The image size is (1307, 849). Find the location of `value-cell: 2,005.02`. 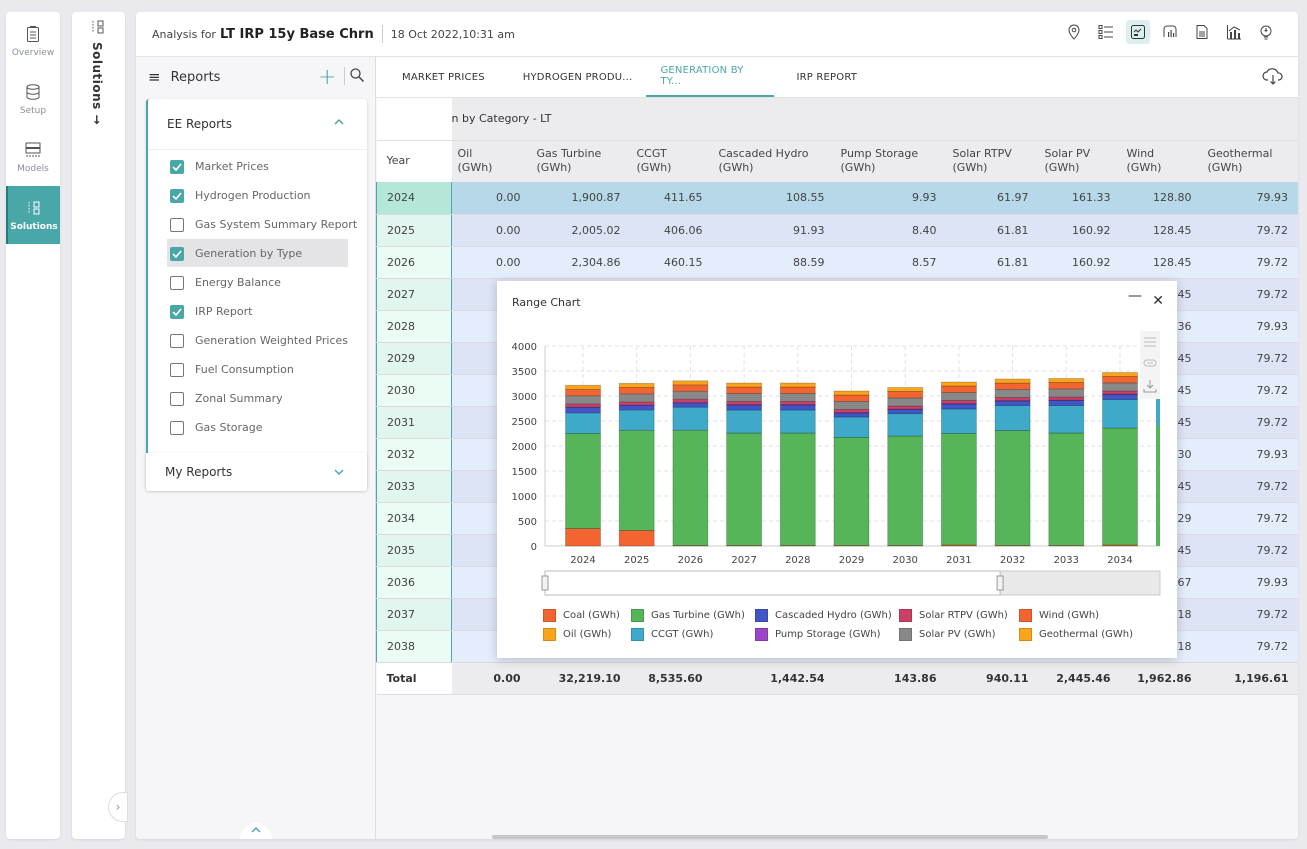

value-cell: 2,005.02 is located at coordinates (580, 230).